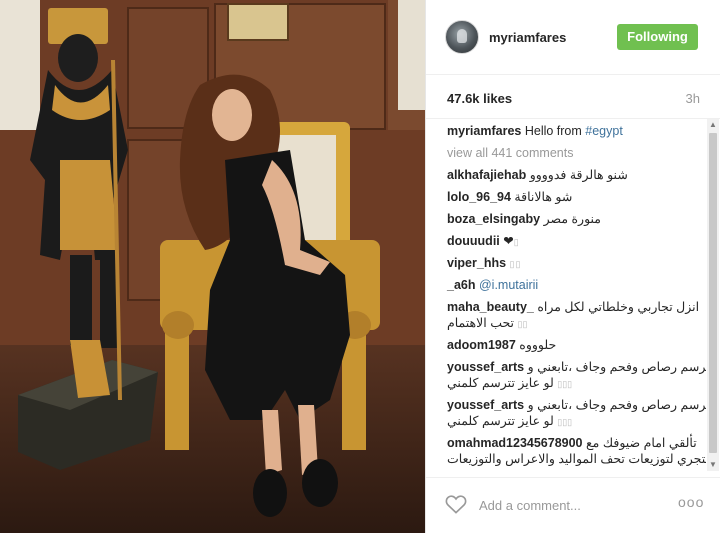 This screenshot has width=720, height=533. Describe the element at coordinates (493, 219) in the screenshot. I see `comment-username: boza_elsingaby` at that location.